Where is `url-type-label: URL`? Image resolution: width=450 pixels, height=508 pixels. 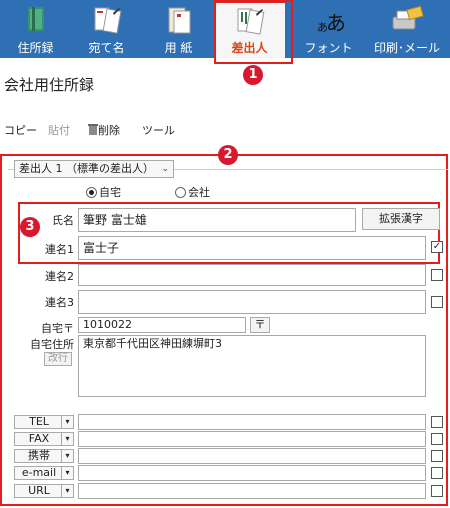 url-type-label: URL is located at coordinates (39, 490).